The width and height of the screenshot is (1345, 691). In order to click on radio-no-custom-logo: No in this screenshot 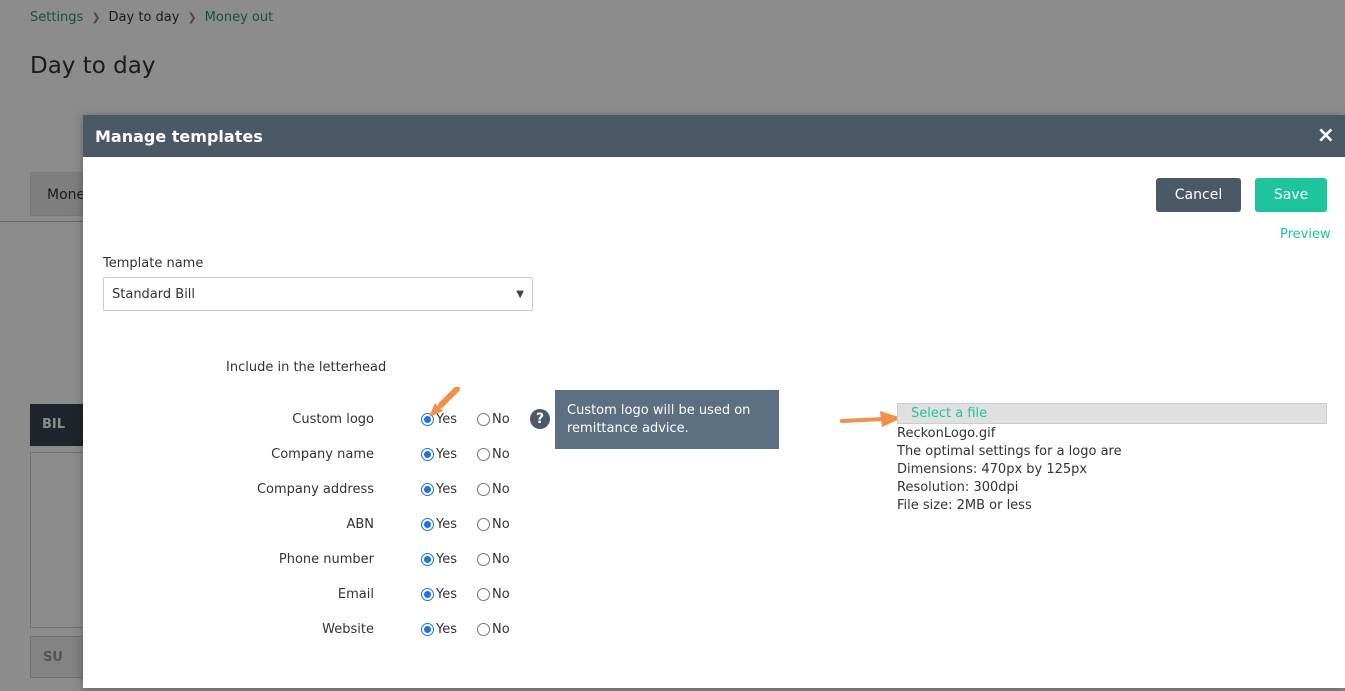, I will do `click(493, 419)`.